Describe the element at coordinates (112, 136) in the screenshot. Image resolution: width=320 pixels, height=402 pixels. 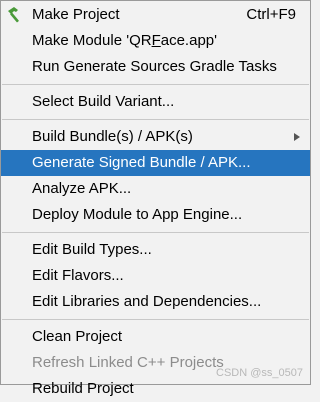
I see `menu-item-label: Build Bundle(s) / APK(s)` at that location.